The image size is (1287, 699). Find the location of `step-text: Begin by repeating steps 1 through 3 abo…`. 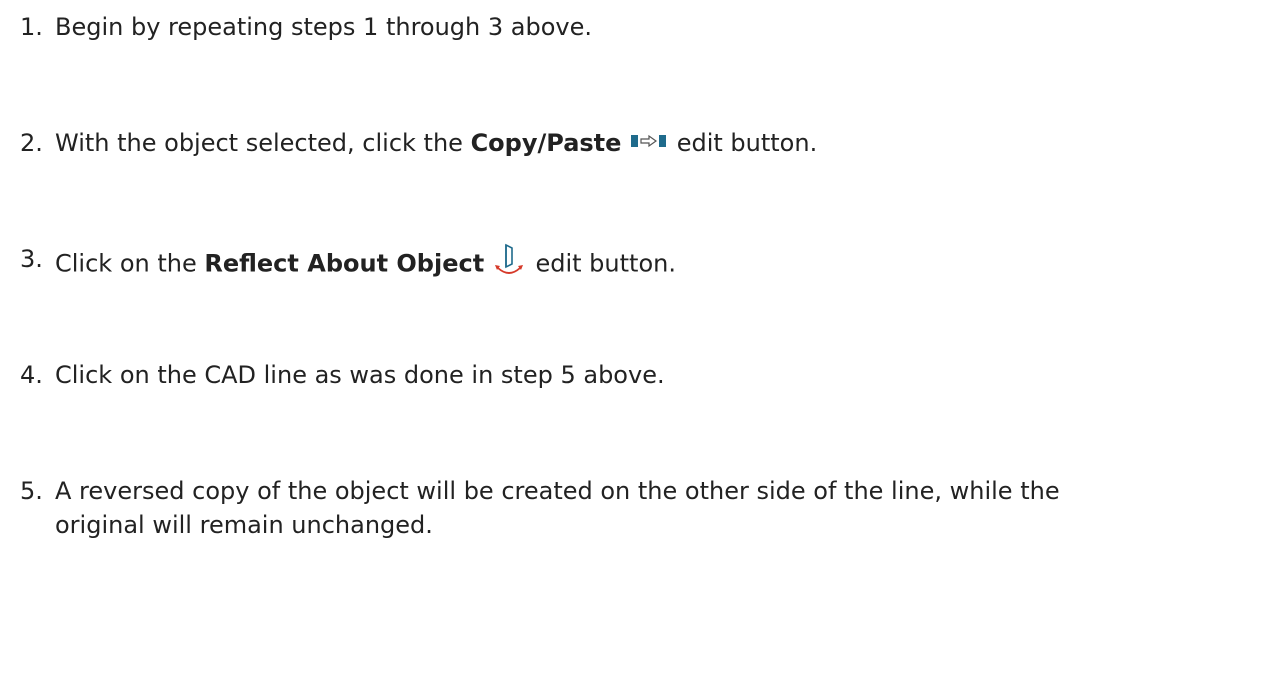

step-text: Begin by repeating steps 1 through 3 abo… is located at coordinates (323, 27).